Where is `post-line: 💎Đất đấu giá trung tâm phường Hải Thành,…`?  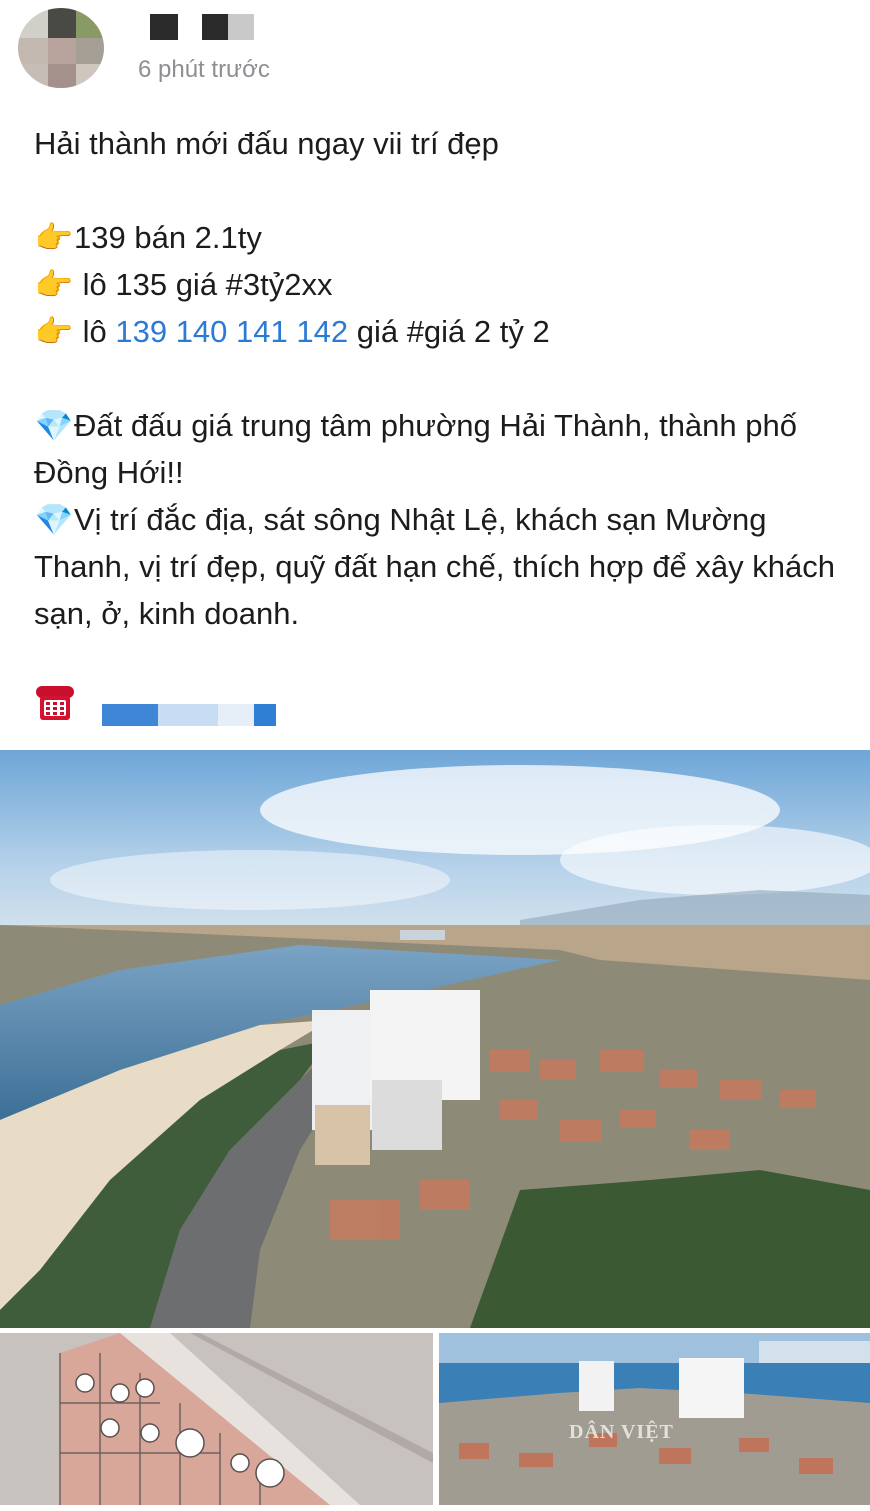 post-line: 💎Đất đấu giá trung tâm phường Hải Thành,… is located at coordinates (444, 449).